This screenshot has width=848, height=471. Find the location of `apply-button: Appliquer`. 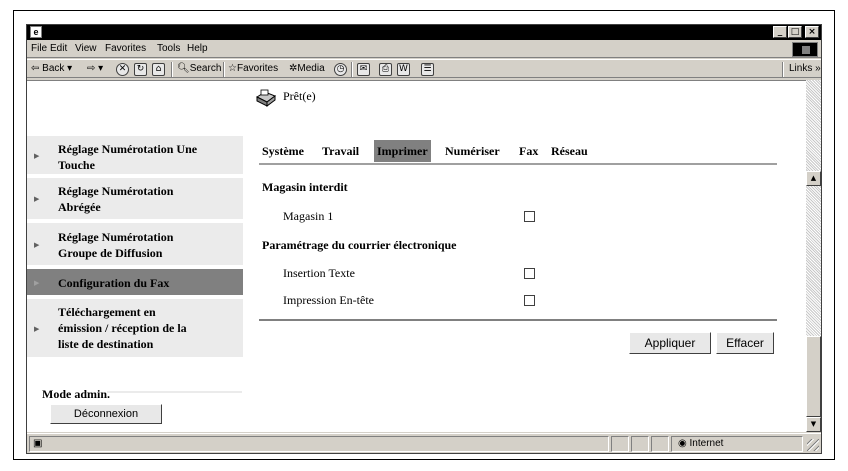

apply-button: Appliquer is located at coordinates (670, 343).